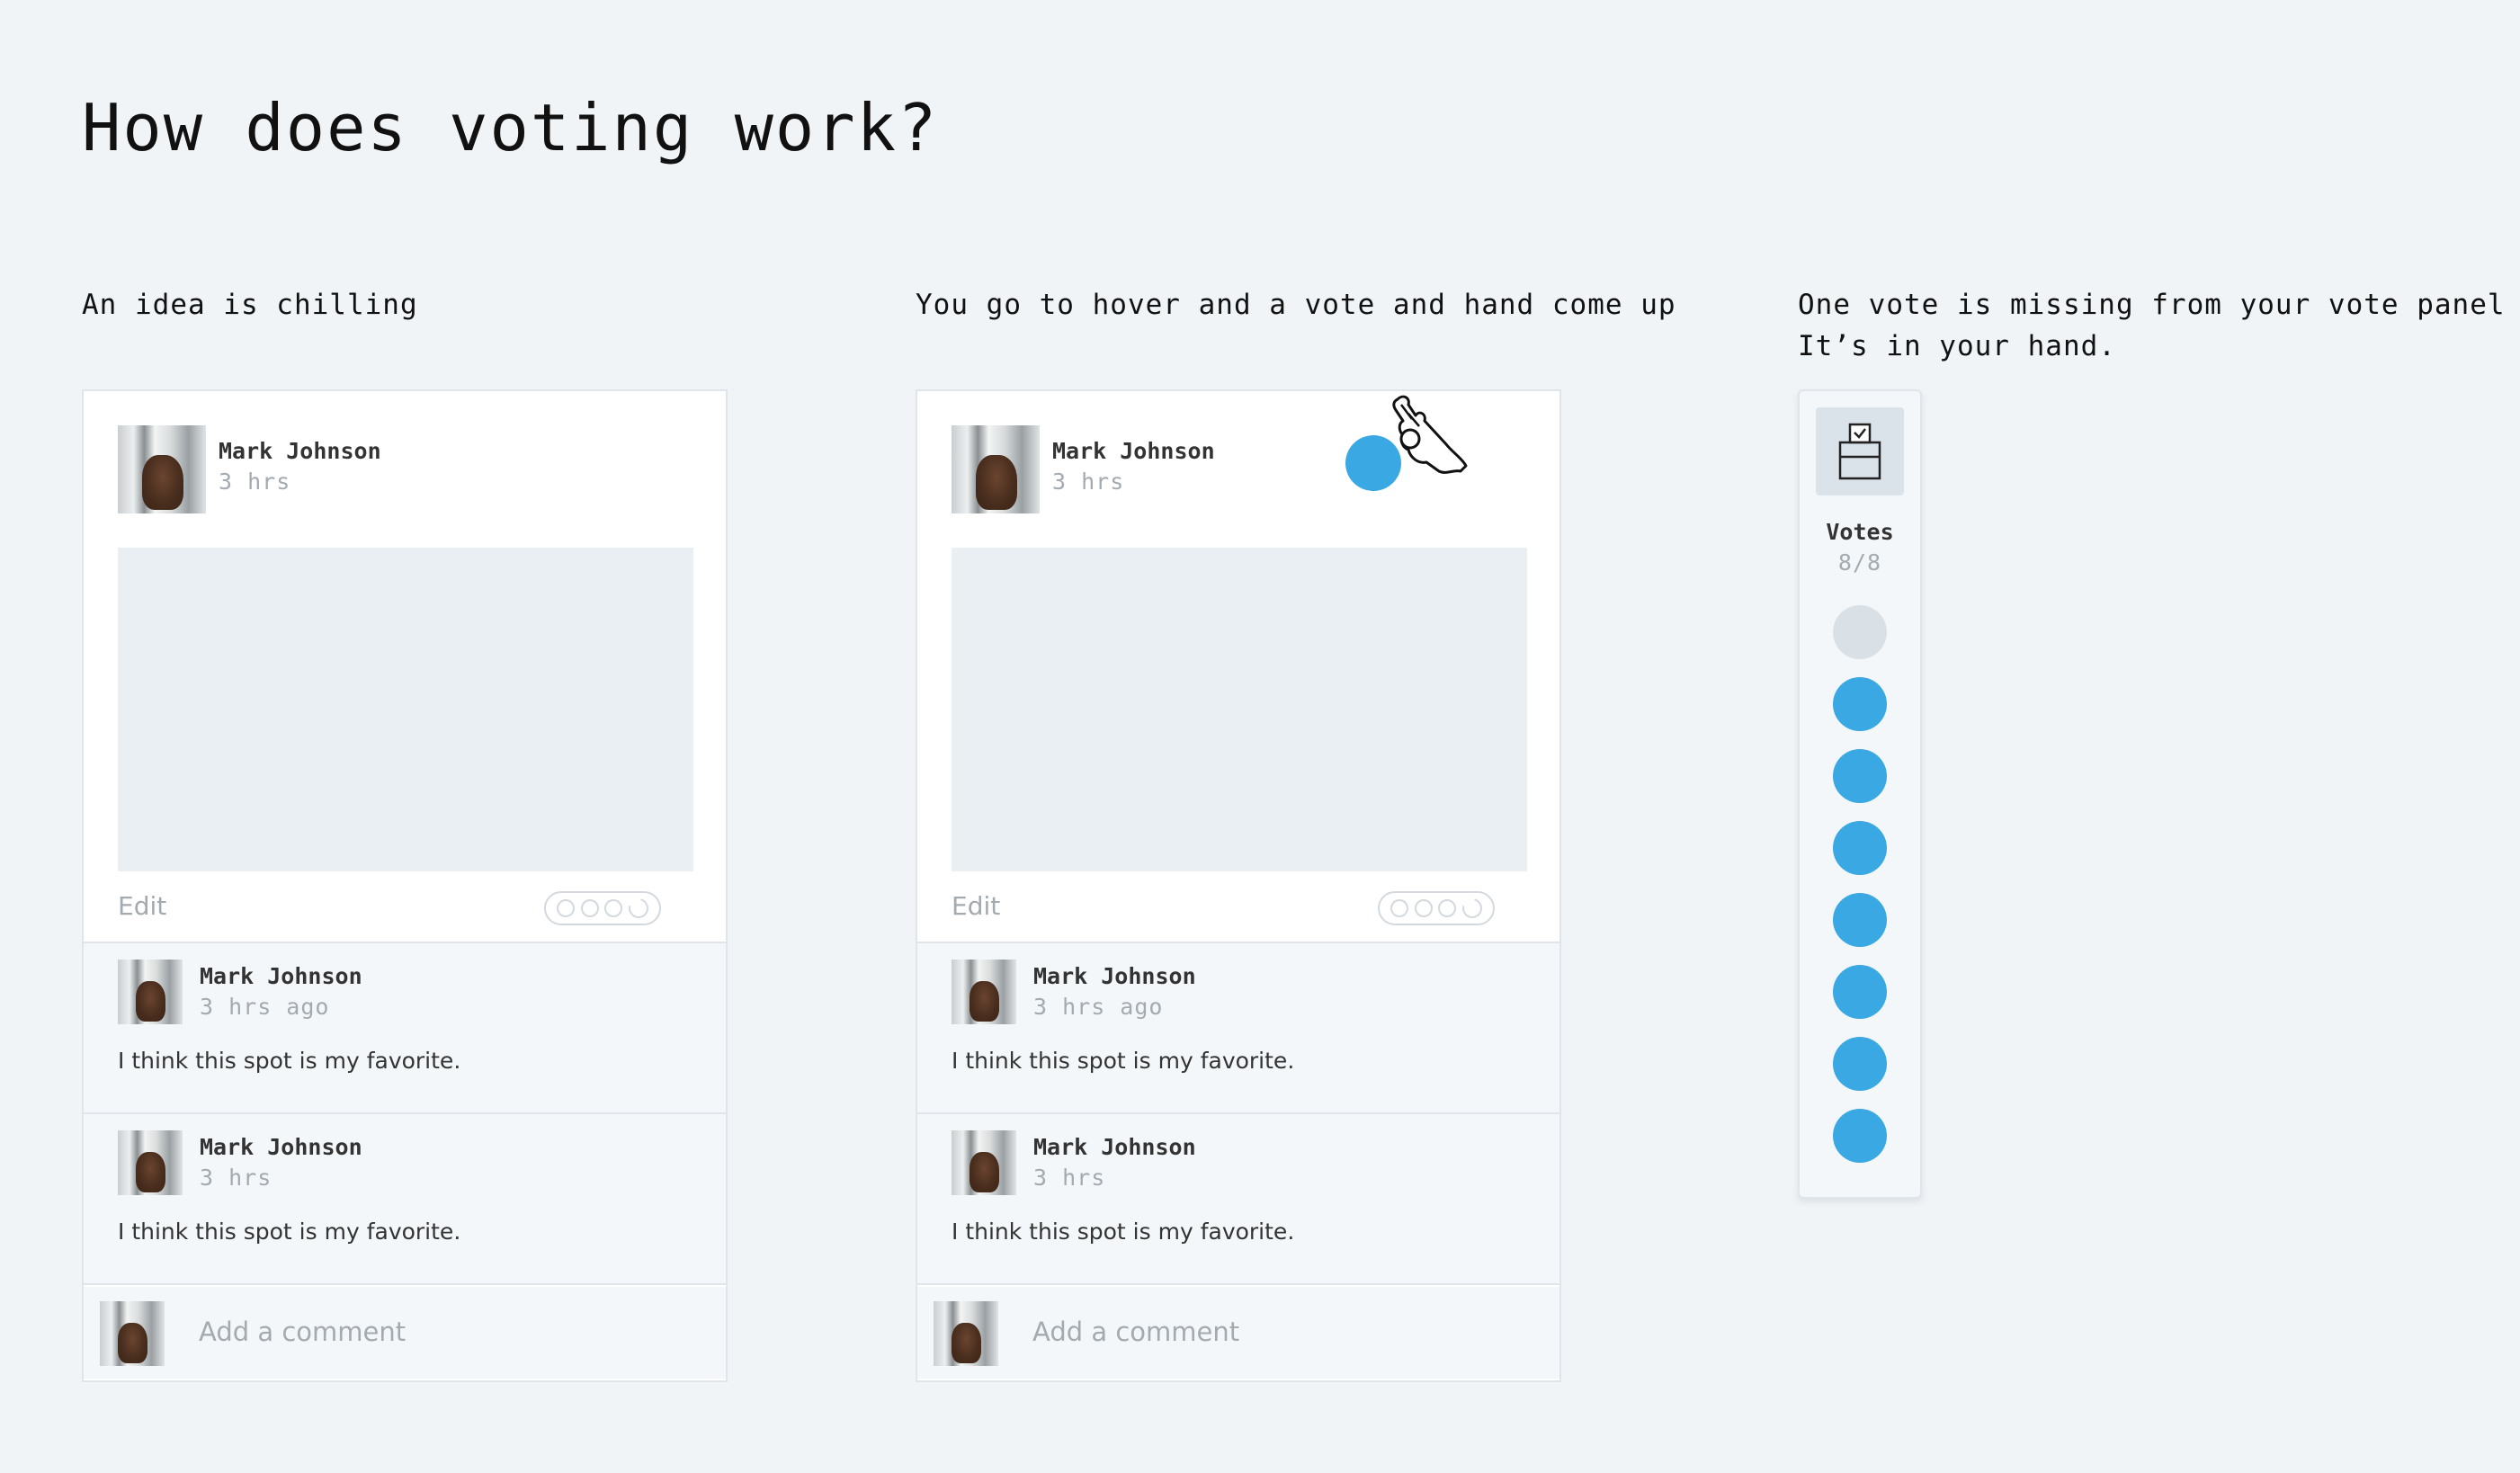  I want to click on vote-token-empty, so click(1860, 632).